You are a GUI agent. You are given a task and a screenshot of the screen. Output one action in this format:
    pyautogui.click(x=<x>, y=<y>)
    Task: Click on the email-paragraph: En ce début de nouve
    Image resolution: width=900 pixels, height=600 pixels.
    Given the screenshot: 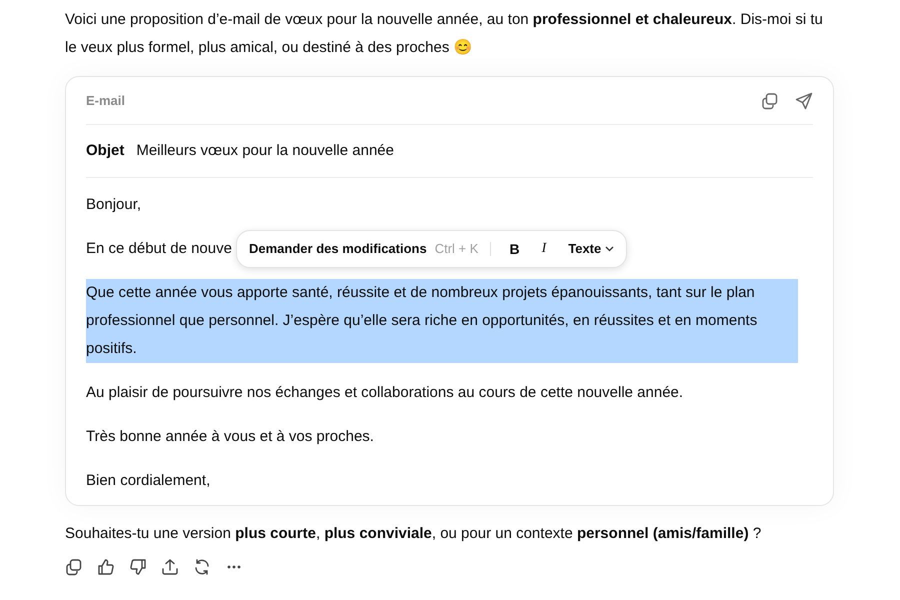 What is the action you would take?
    pyautogui.click(x=159, y=249)
    